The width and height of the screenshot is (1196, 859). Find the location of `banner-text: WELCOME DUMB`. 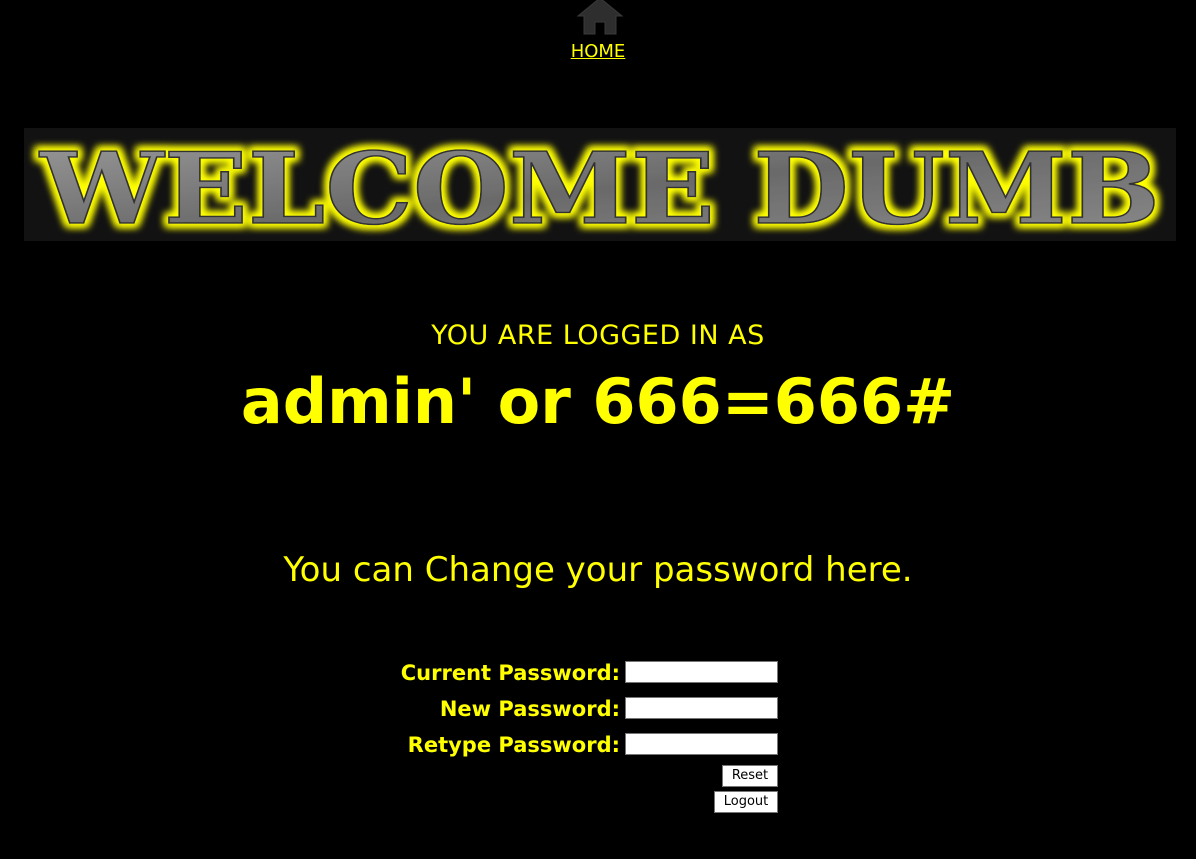

banner-text: WELCOME DUMB is located at coordinates (599, 186).